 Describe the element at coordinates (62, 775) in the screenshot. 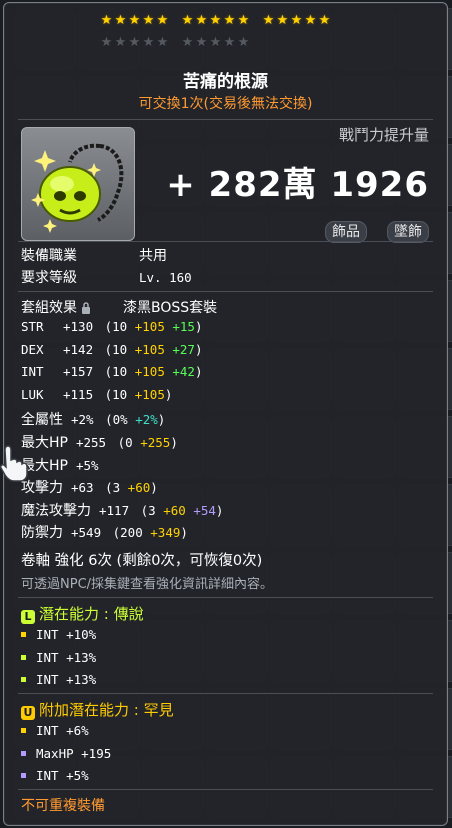

I see `potential-value: INT +5%` at that location.